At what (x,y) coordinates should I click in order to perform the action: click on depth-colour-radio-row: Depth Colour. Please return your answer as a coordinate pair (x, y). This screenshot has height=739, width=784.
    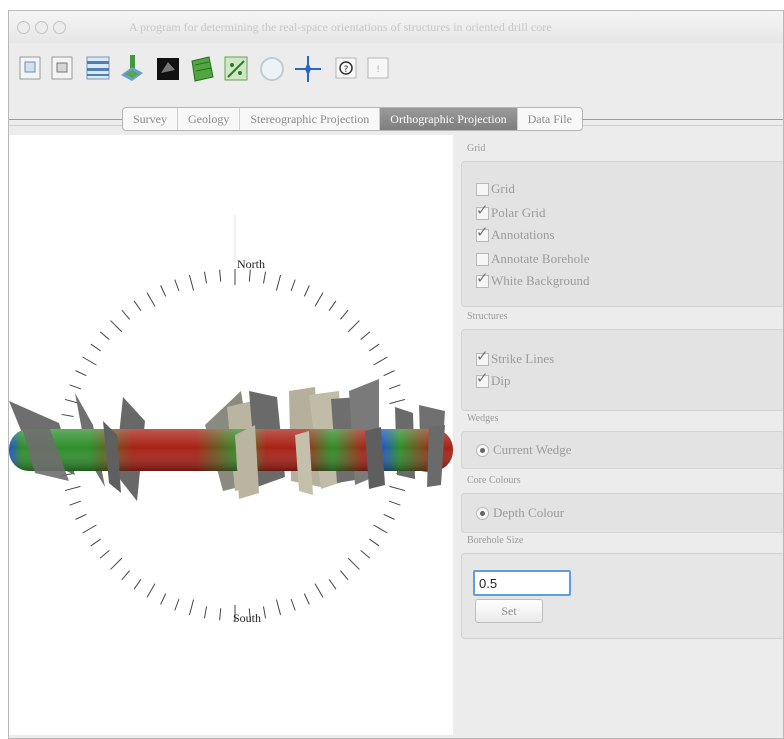
    Looking at the image, I should click on (520, 513).